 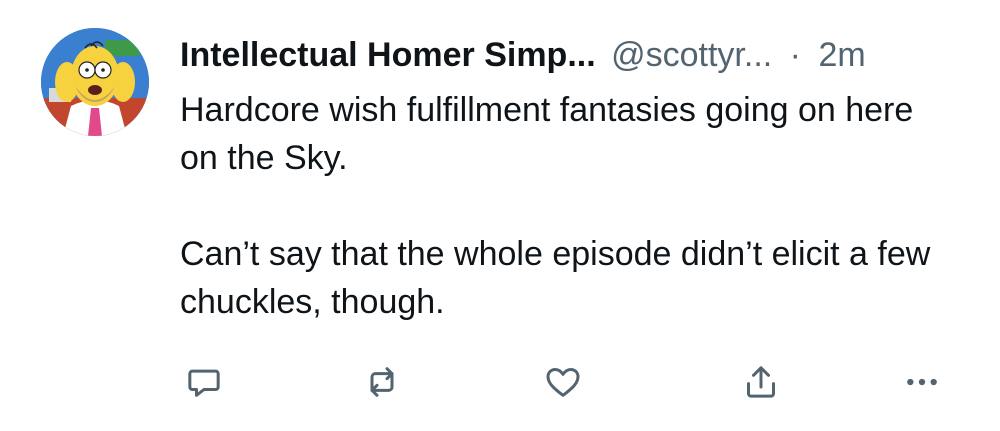 I want to click on more-button, so click(x=922, y=382).